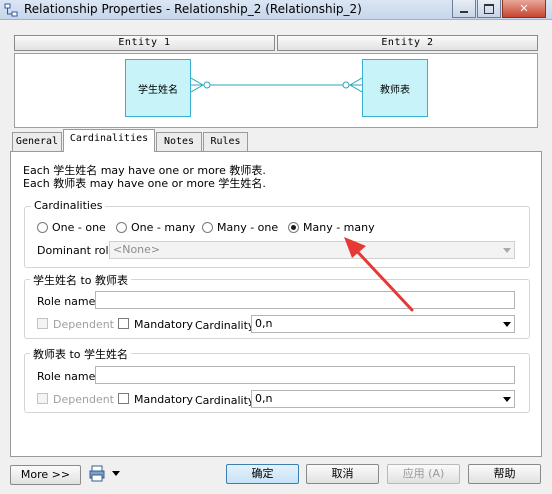  What do you see at coordinates (395, 88) in the screenshot?
I see `entity2-box: 教师表` at bounding box center [395, 88].